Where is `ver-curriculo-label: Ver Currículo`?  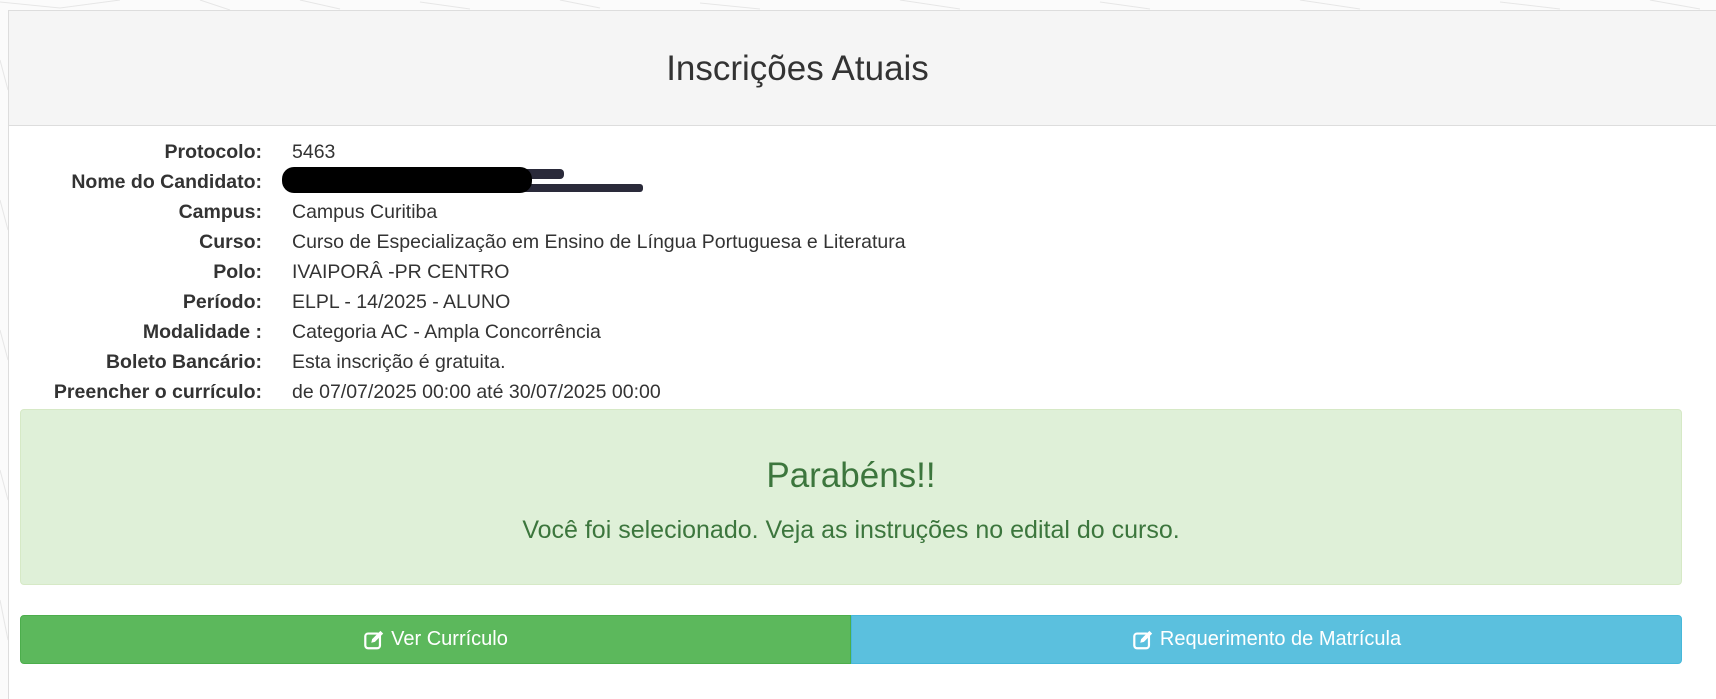
ver-curriculo-label: Ver Currículo is located at coordinates (449, 639).